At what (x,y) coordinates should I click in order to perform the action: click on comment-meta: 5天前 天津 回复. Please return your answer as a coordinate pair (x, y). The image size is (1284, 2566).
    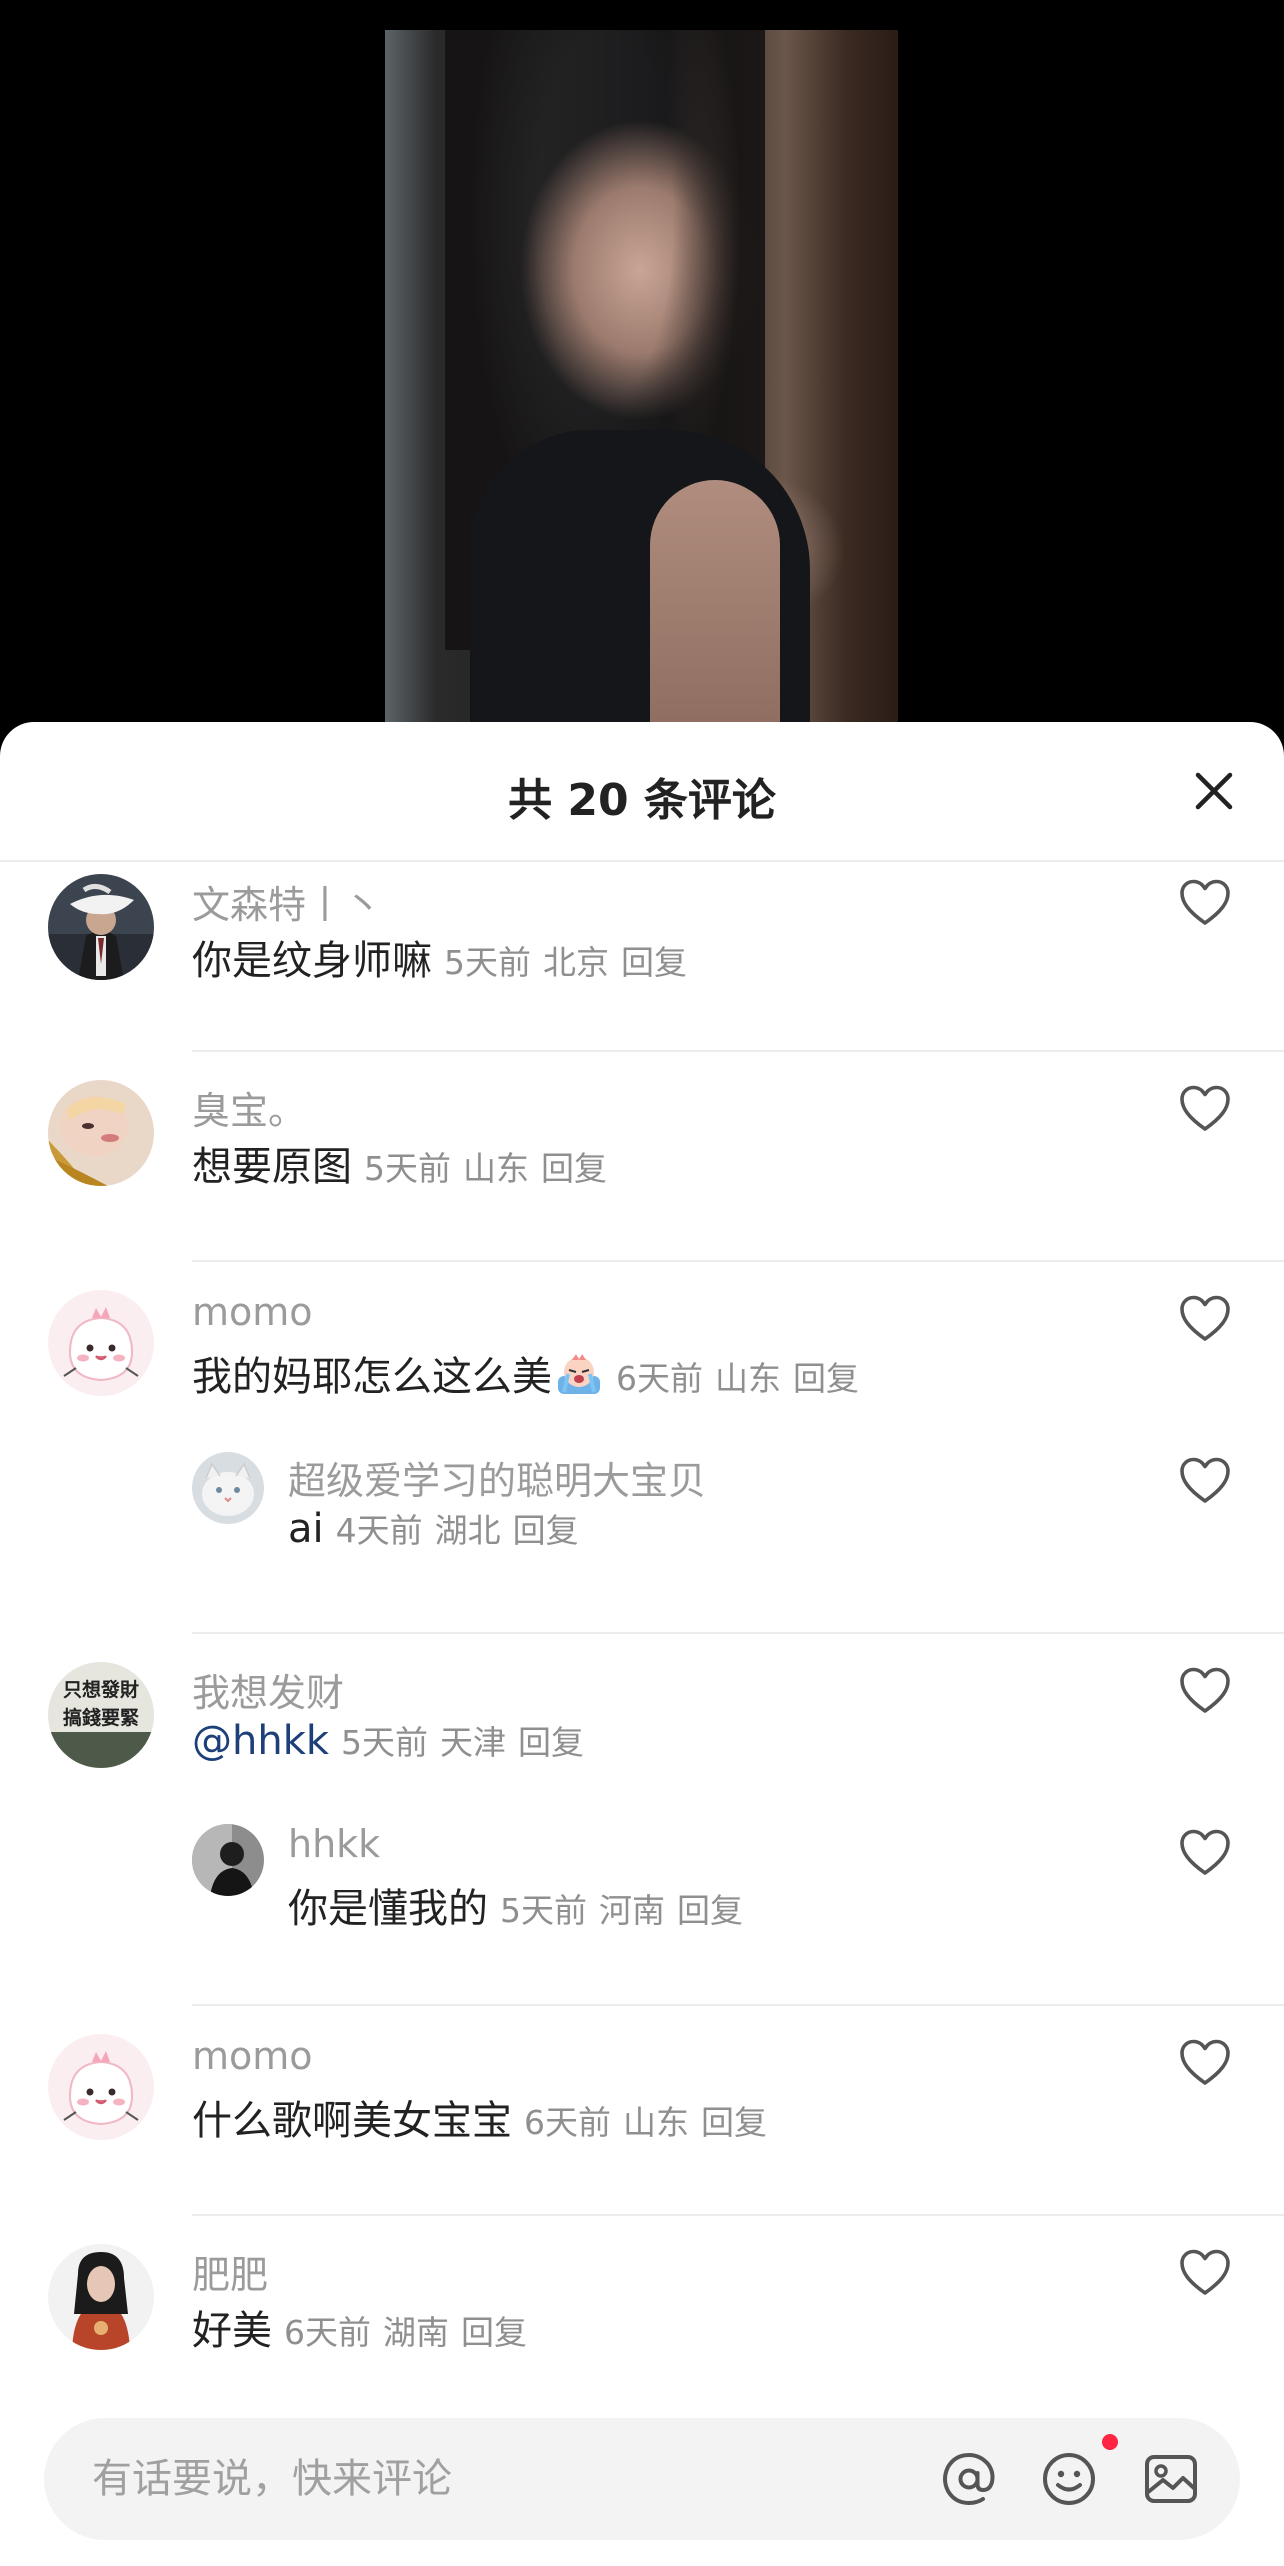
    Looking at the image, I should click on (468, 1742).